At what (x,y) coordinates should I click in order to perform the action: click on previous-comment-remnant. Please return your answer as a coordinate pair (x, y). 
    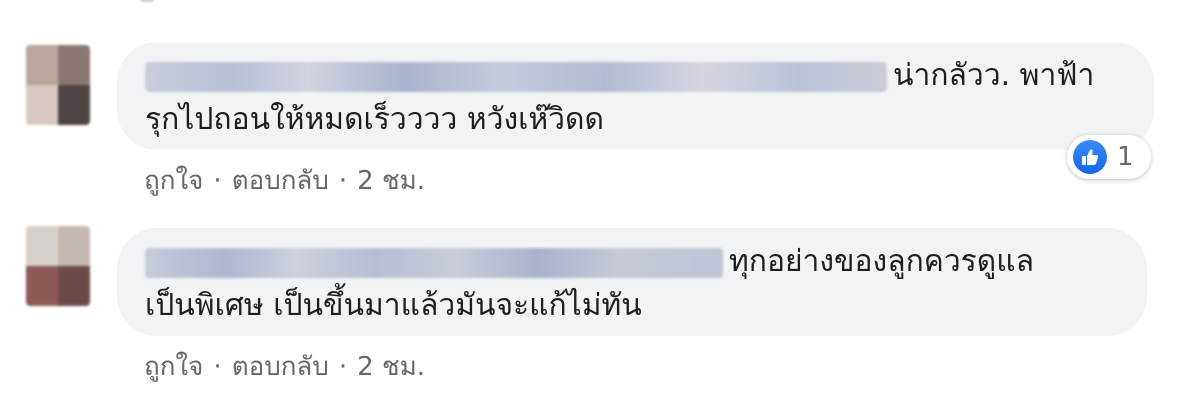
    Looking at the image, I should click on (155, 2).